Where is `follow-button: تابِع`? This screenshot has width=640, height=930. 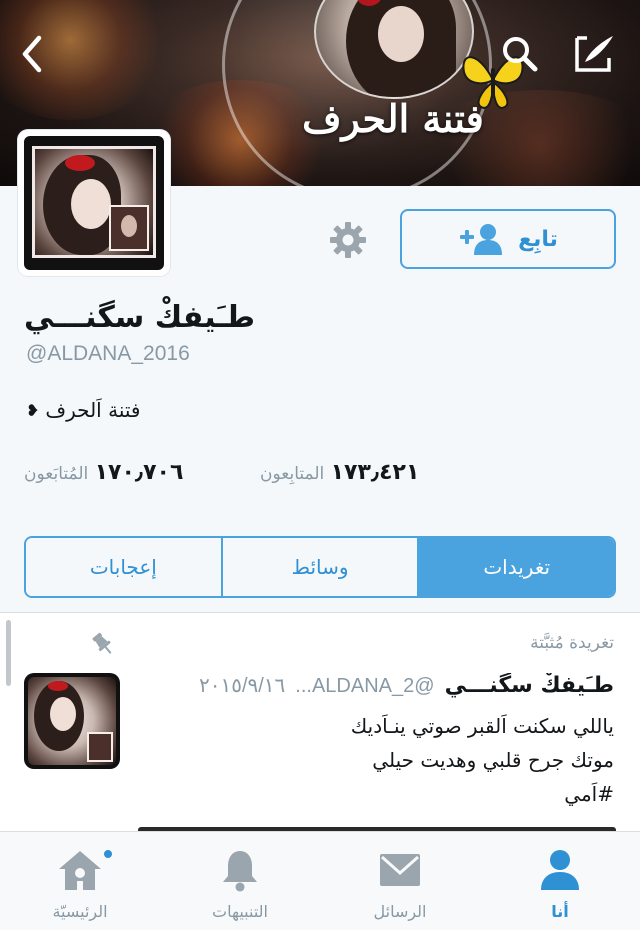
follow-button: تابِع is located at coordinates (508, 239).